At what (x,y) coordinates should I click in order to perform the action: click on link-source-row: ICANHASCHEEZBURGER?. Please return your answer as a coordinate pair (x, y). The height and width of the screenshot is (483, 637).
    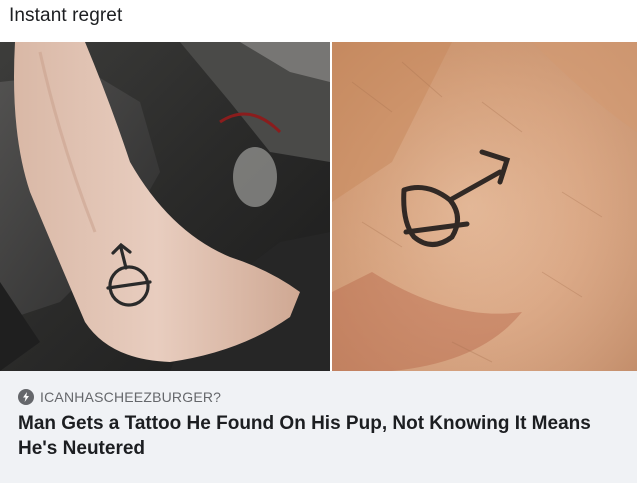
    Looking at the image, I should click on (119, 397).